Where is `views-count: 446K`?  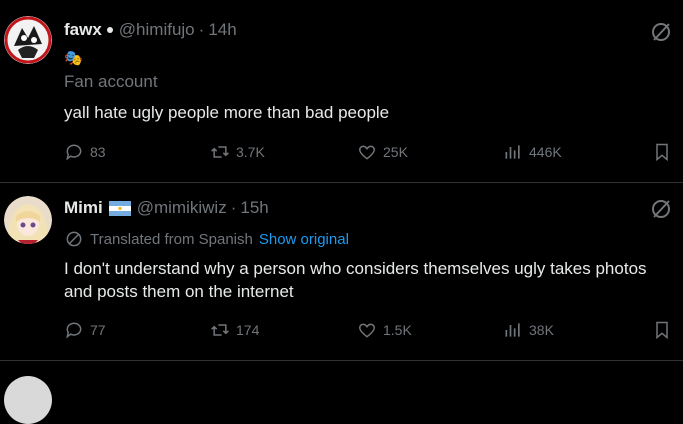
views-count: 446K is located at coordinates (545, 152).